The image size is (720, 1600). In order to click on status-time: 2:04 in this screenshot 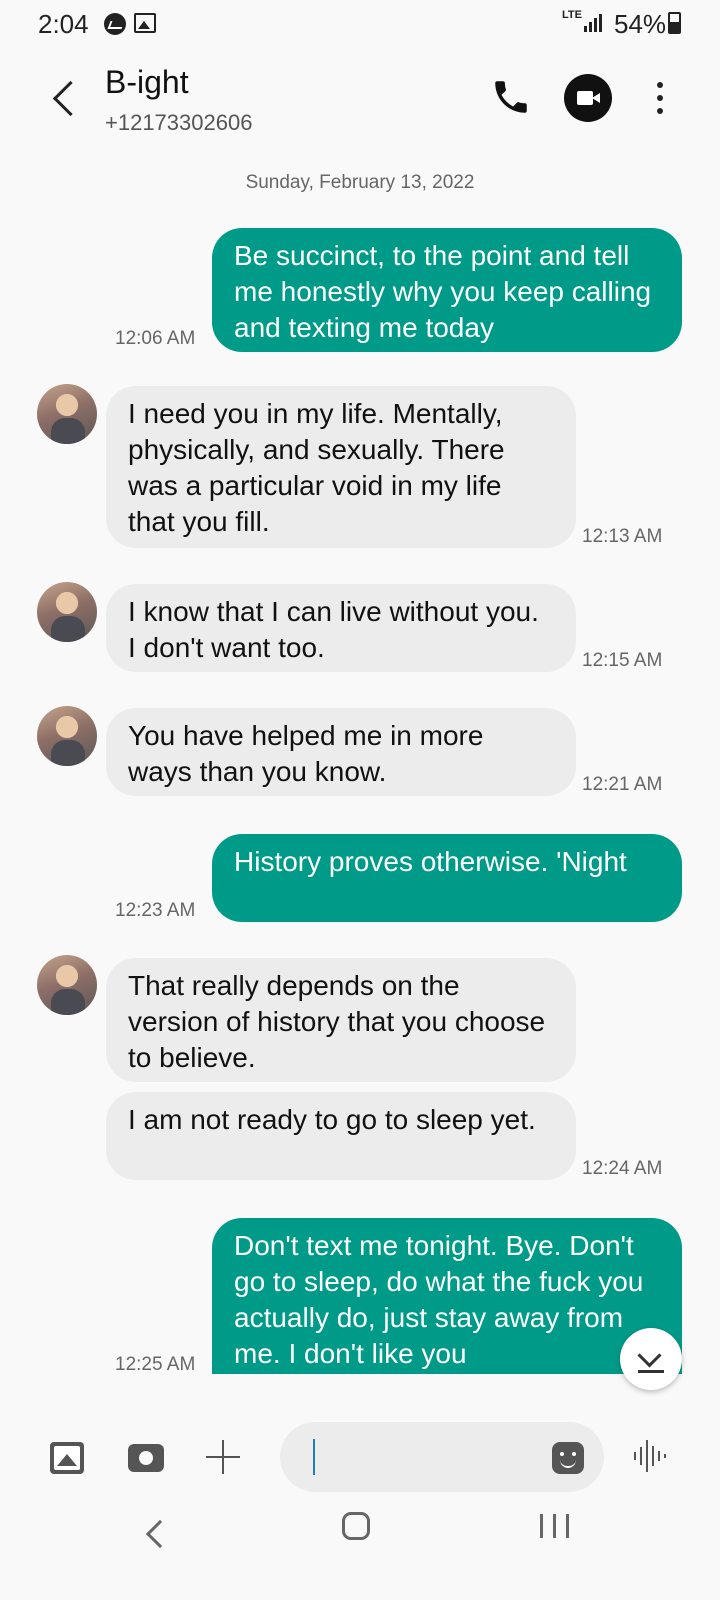, I will do `click(63, 24)`.